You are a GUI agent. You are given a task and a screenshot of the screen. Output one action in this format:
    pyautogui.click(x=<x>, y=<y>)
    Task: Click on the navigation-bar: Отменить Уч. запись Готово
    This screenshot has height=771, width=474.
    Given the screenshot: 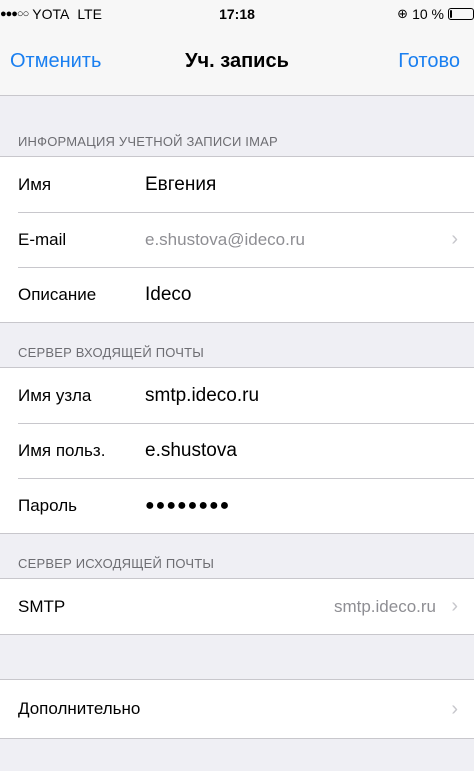 What is the action you would take?
    pyautogui.click(x=237, y=62)
    